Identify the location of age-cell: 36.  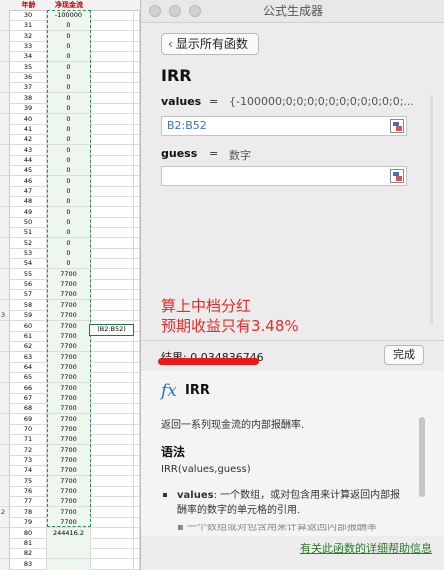
(28, 78).